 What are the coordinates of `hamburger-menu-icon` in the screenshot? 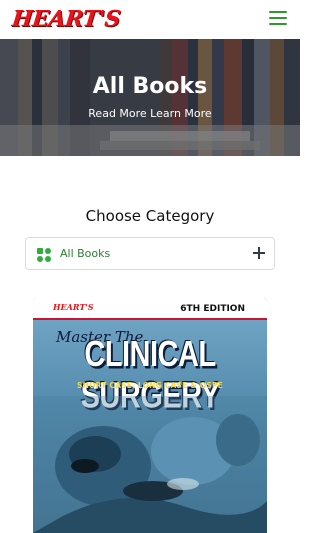 It's located at (278, 18).